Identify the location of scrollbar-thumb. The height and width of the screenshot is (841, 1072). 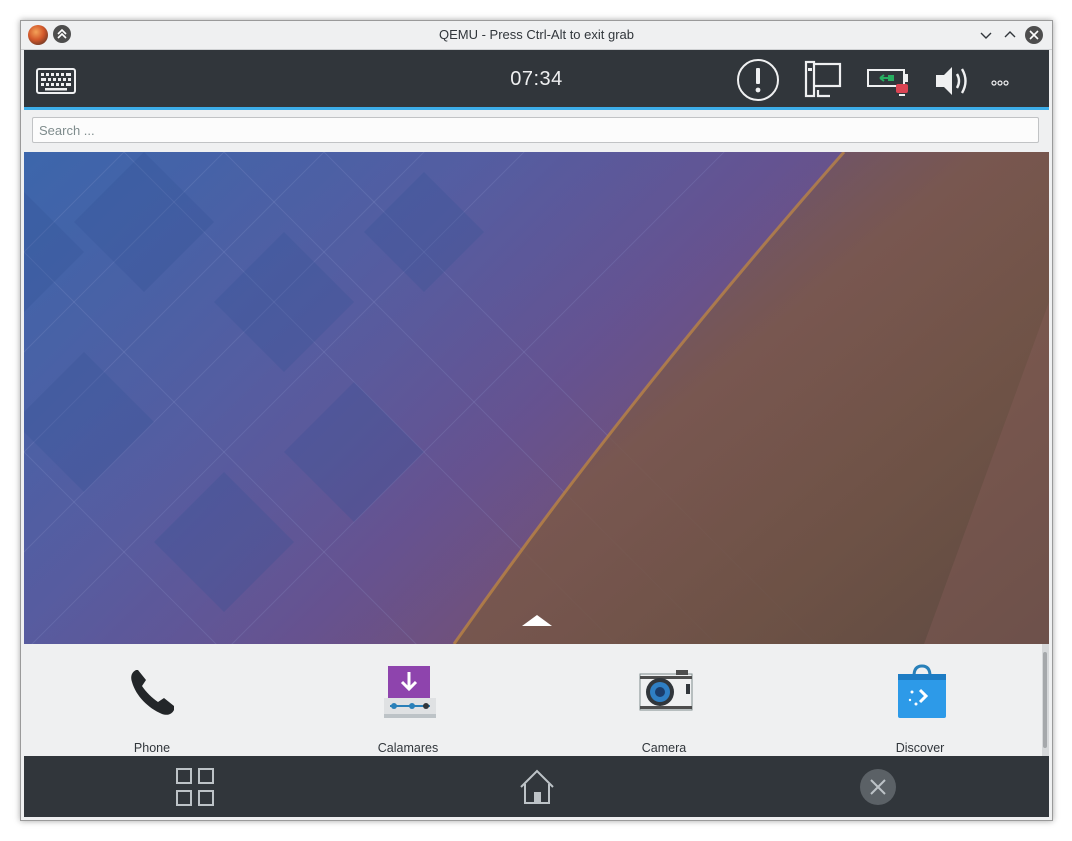
(1045, 700).